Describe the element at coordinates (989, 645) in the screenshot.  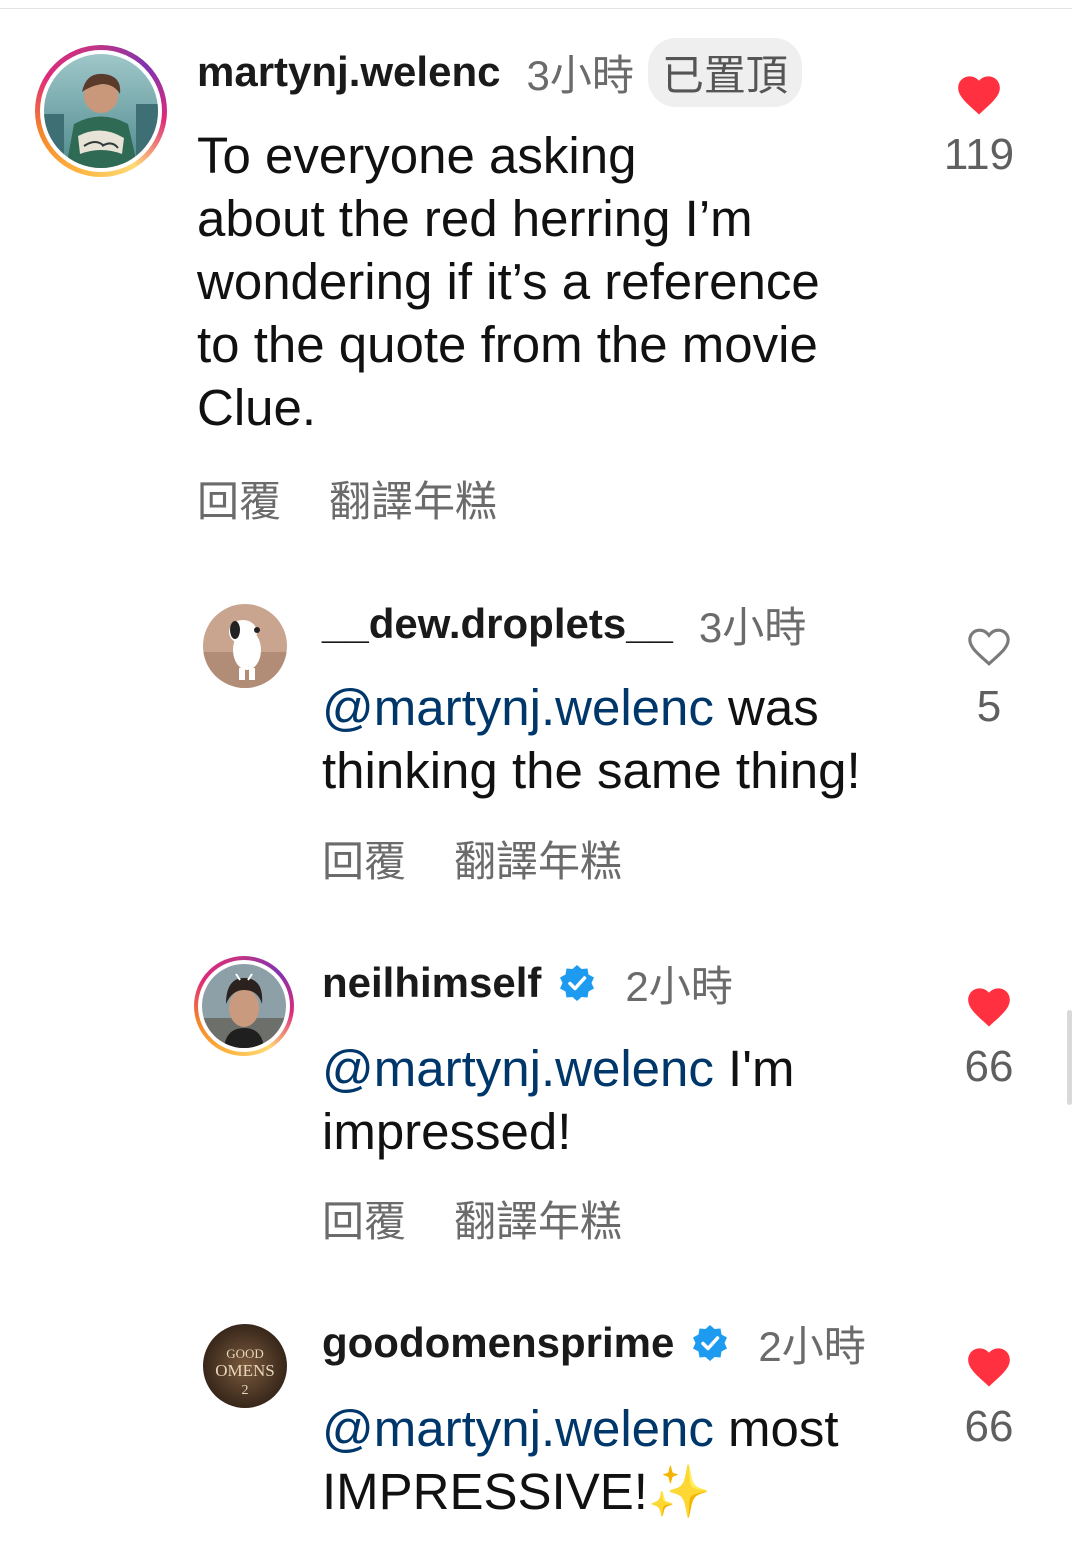
I see `heart-outline-icon` at that location.